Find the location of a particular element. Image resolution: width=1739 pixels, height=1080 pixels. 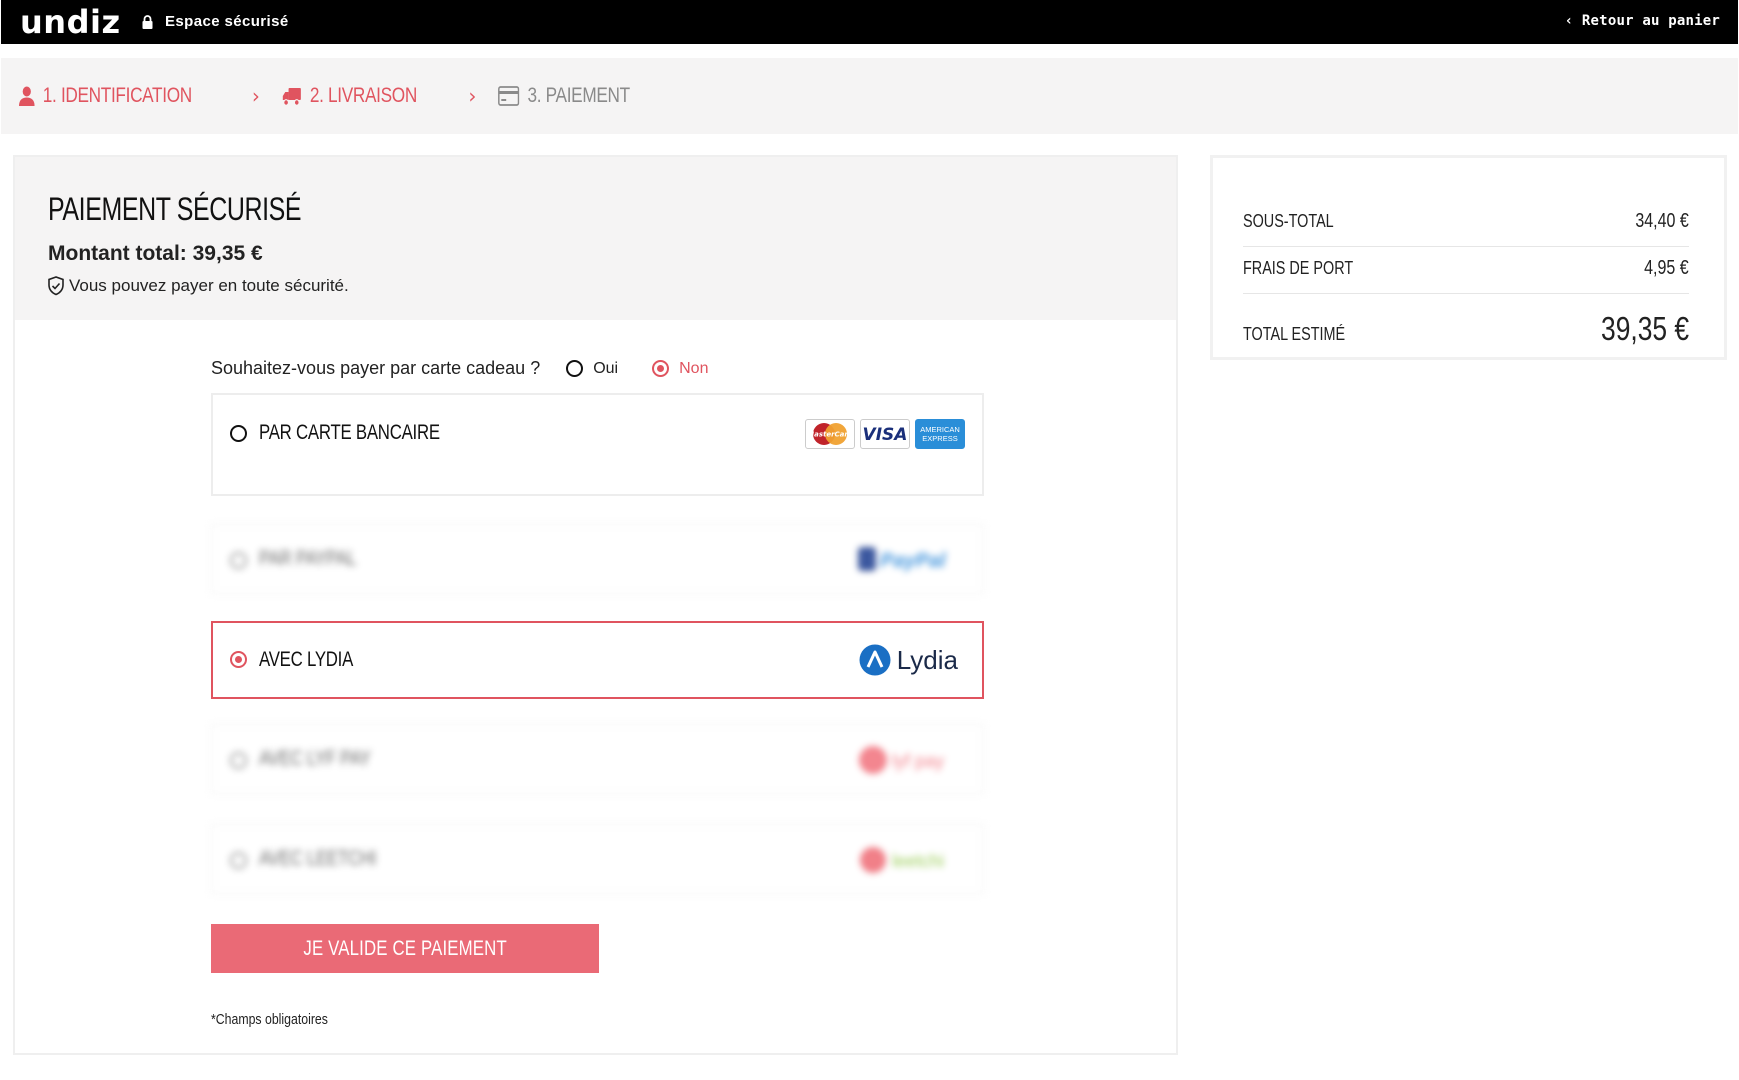

payment-method-label: AVEC LYF PAY is located at coordinates (315, 758).